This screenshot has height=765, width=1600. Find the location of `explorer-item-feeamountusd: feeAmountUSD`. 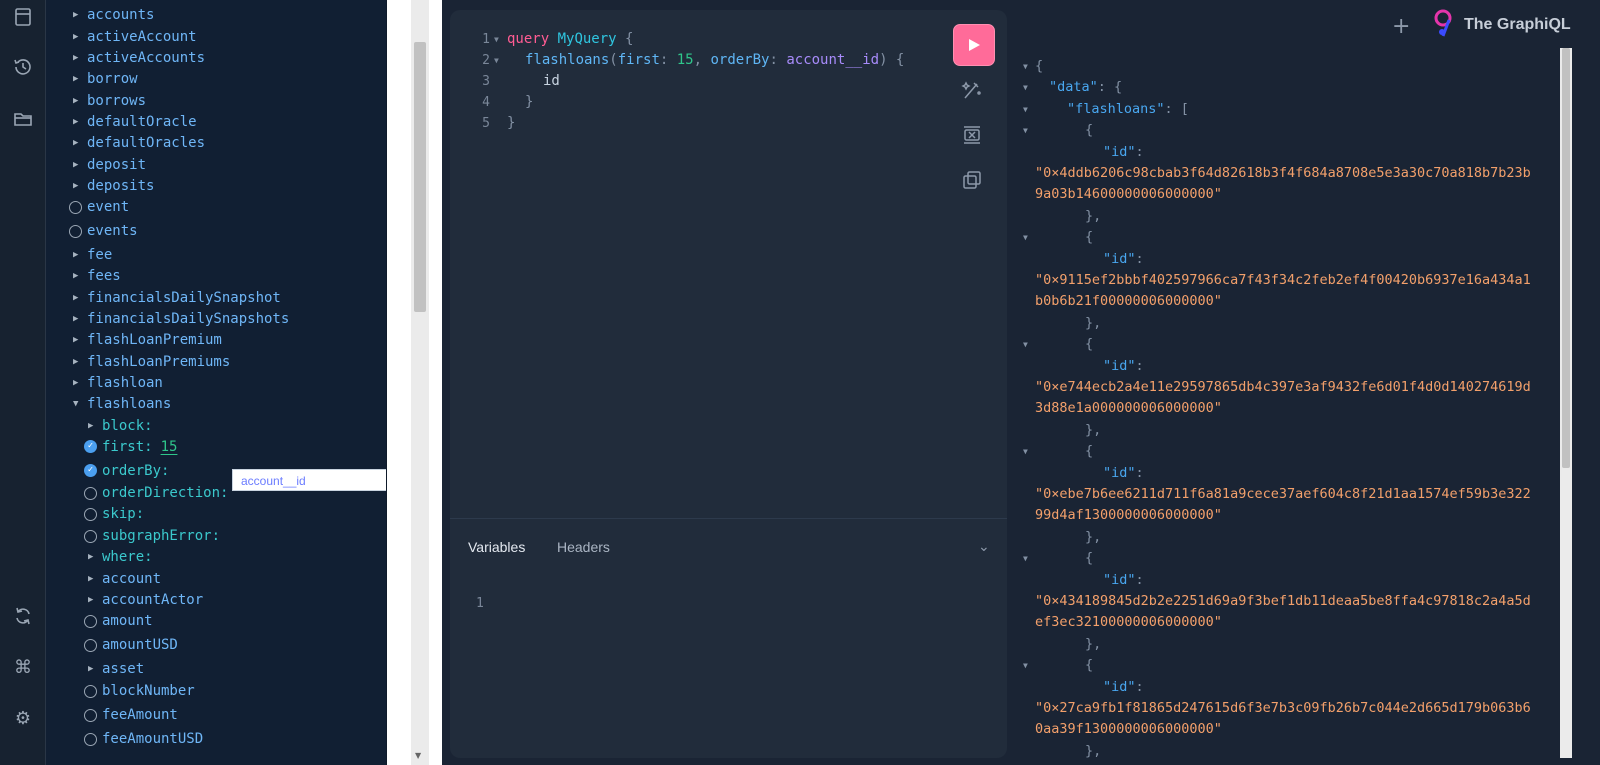

explorer-item-feeamountusd: feeAmountUSD is located at coordinates (143, 739).